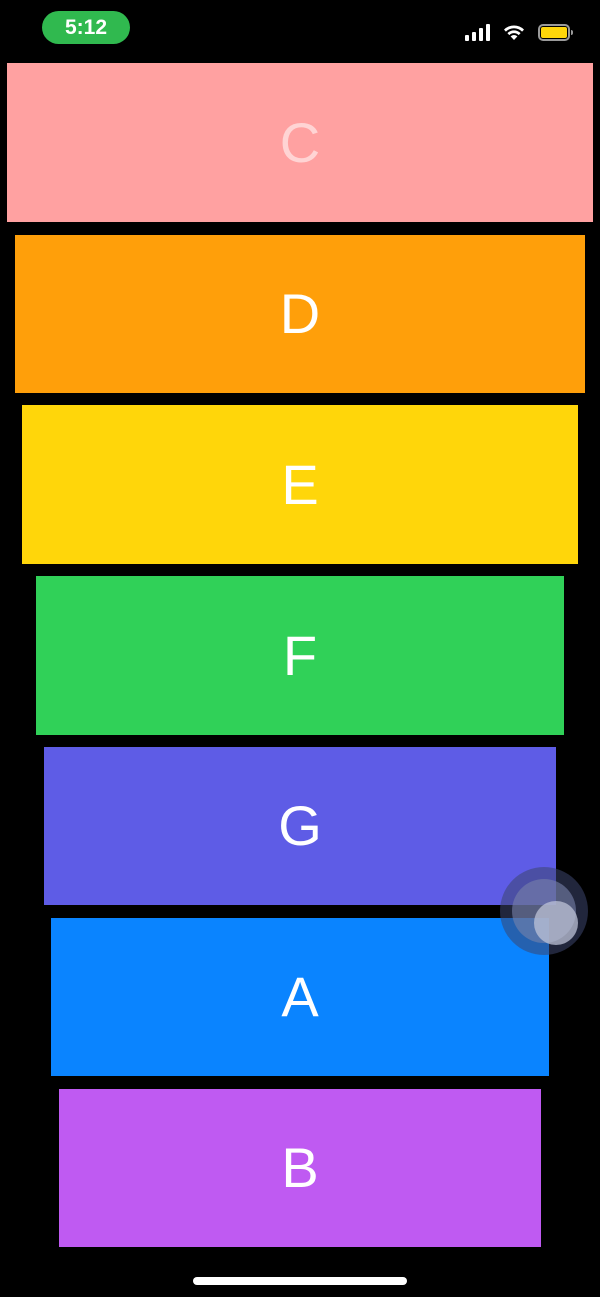 The height and width of the screenshot is (1297, 600). I want to click on card-label: F, so click(300, 655).